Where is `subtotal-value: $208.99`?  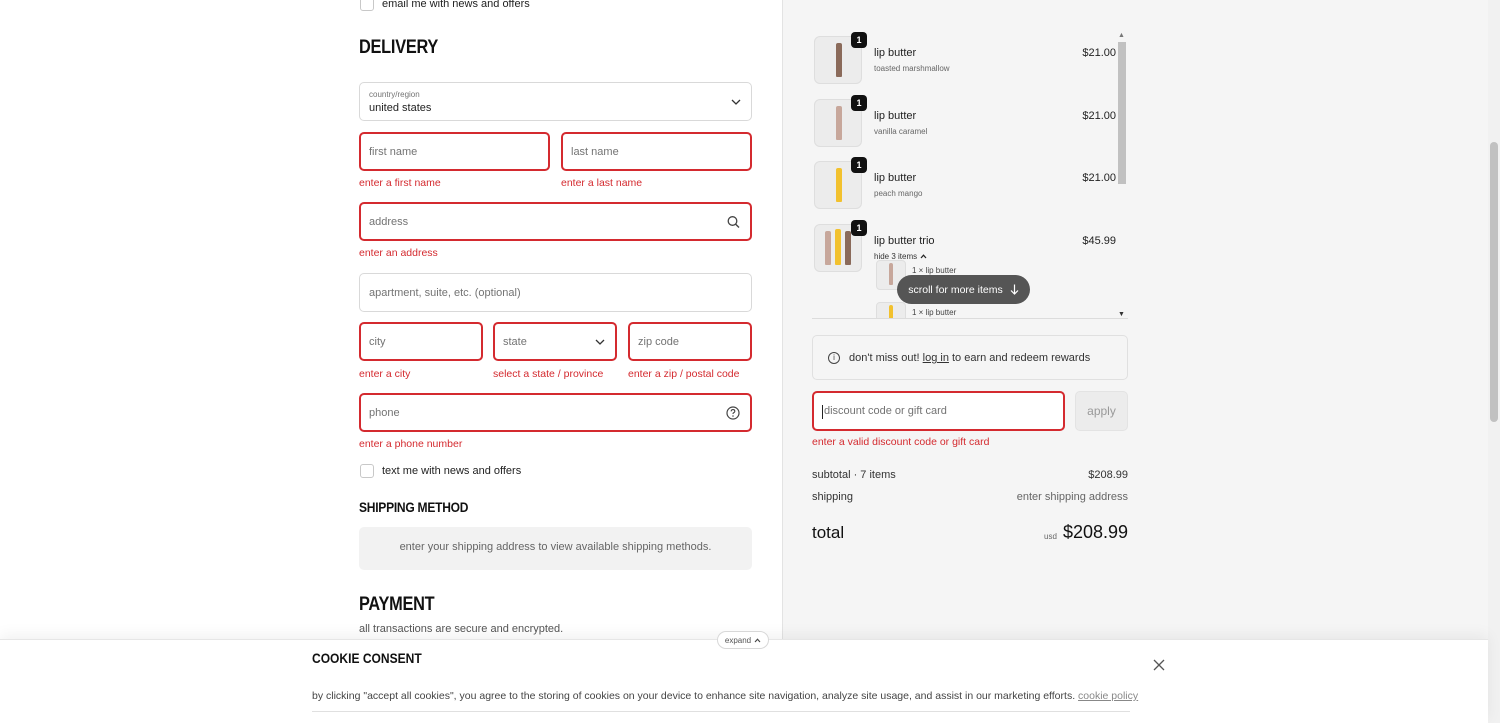 subtotal-value: $208.99 is located at coordinates (1108, 475).